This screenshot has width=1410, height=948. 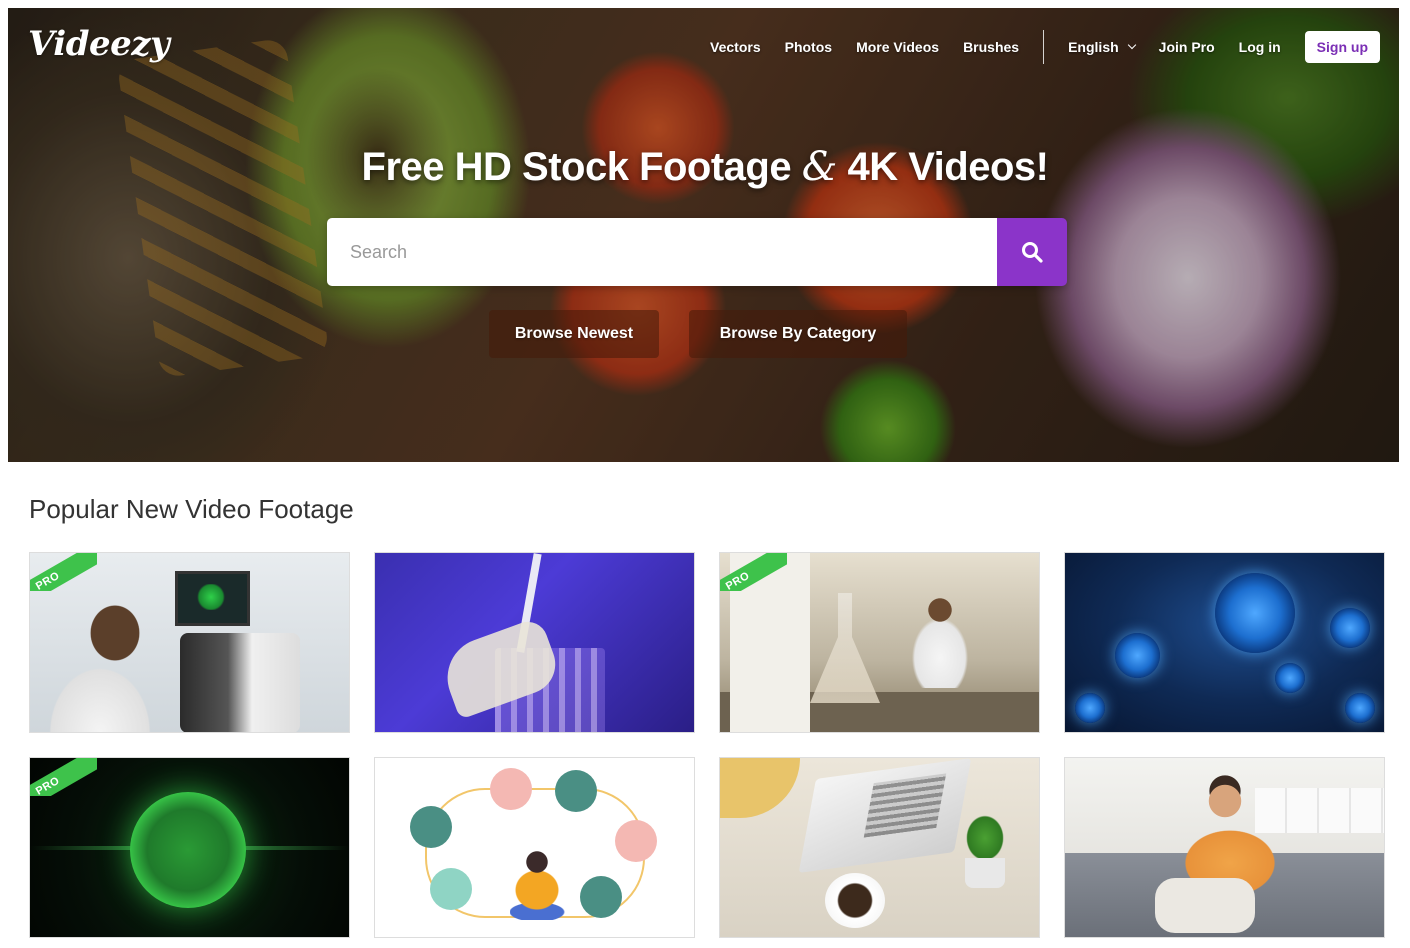 I want to click on login-link: Log in, so click(x=1260, y=47).